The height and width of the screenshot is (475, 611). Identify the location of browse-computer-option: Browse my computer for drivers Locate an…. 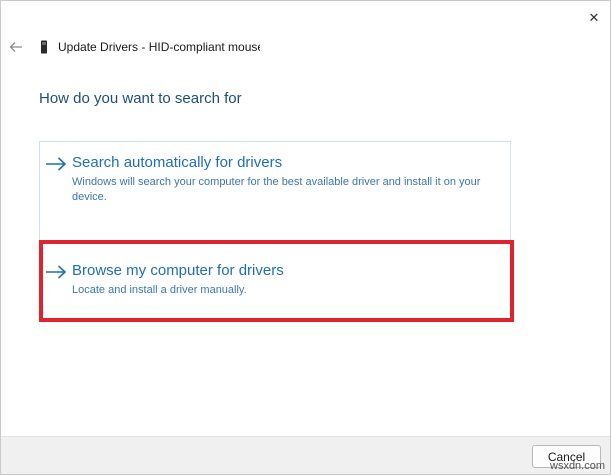
(276, 281).